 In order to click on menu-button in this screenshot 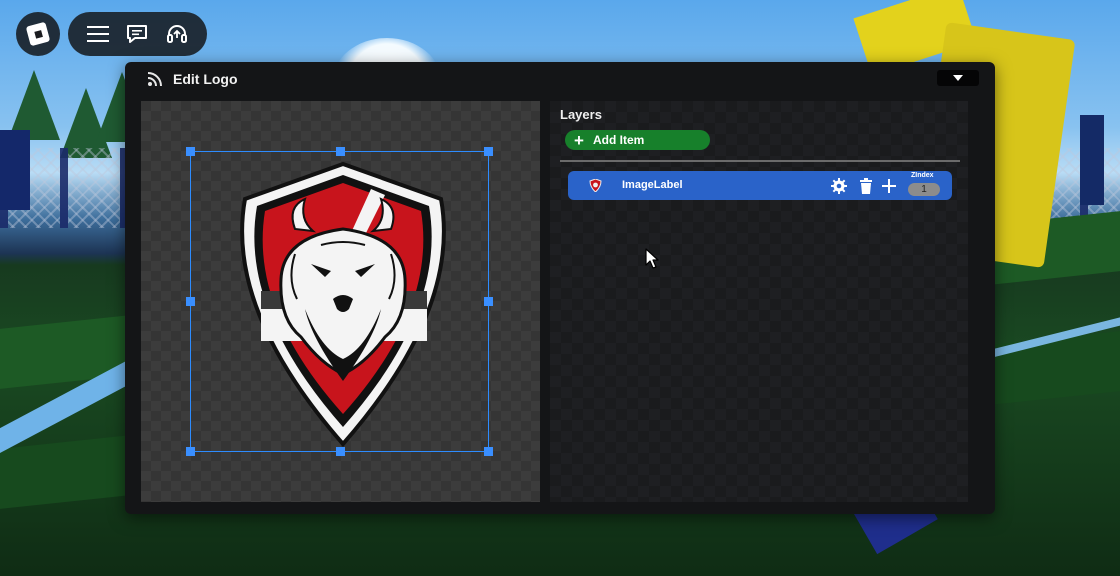, I will do `click(98, 34)`.